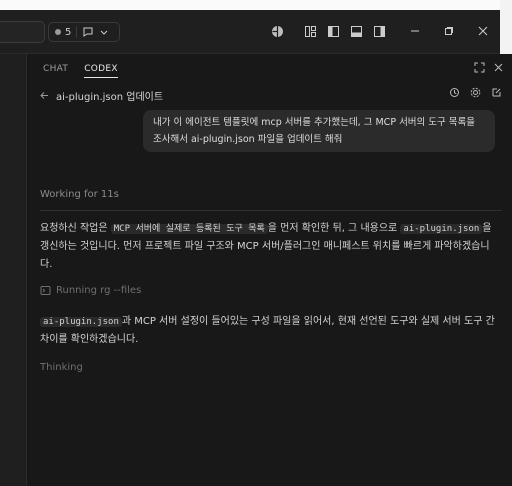 This screenshot has width=512, height=486. What do you see at coordinates (22, 32) in the screenshot?
I see `command-center` at bounding box center [22, 32].